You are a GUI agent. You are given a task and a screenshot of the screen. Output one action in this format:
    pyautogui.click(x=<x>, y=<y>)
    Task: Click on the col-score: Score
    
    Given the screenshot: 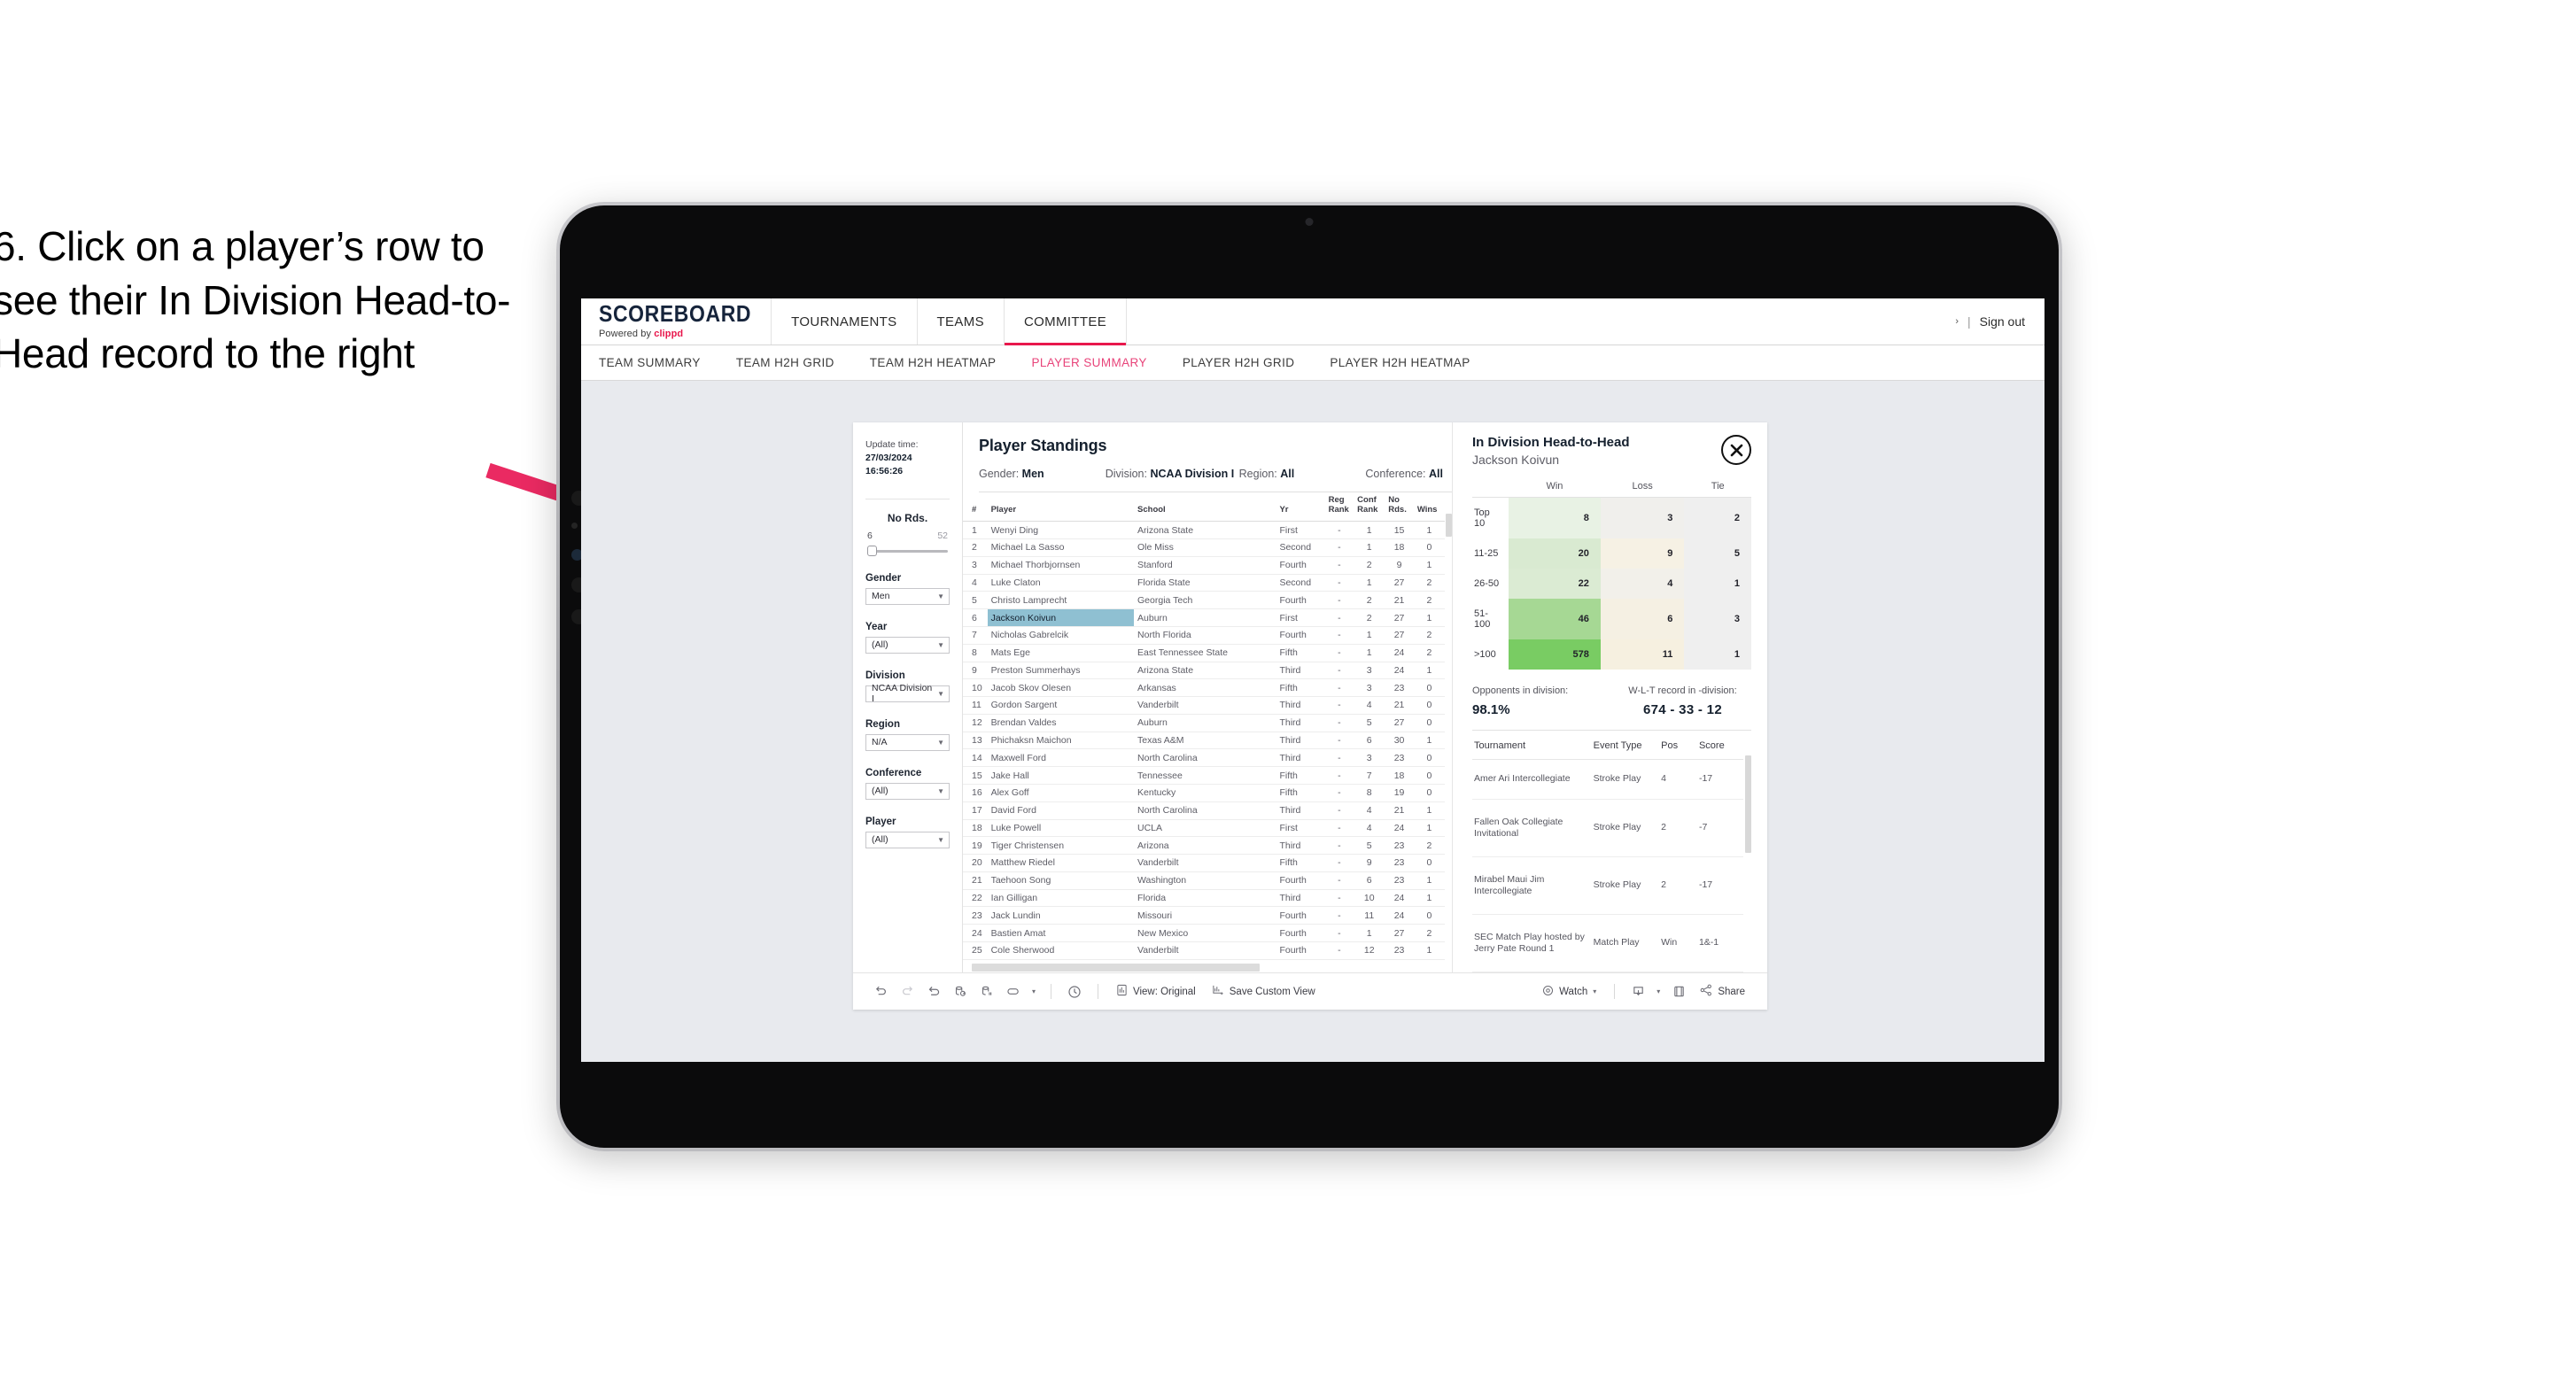 What is the action you would take?
    pyautogui.click(x=1719, y=746)
    